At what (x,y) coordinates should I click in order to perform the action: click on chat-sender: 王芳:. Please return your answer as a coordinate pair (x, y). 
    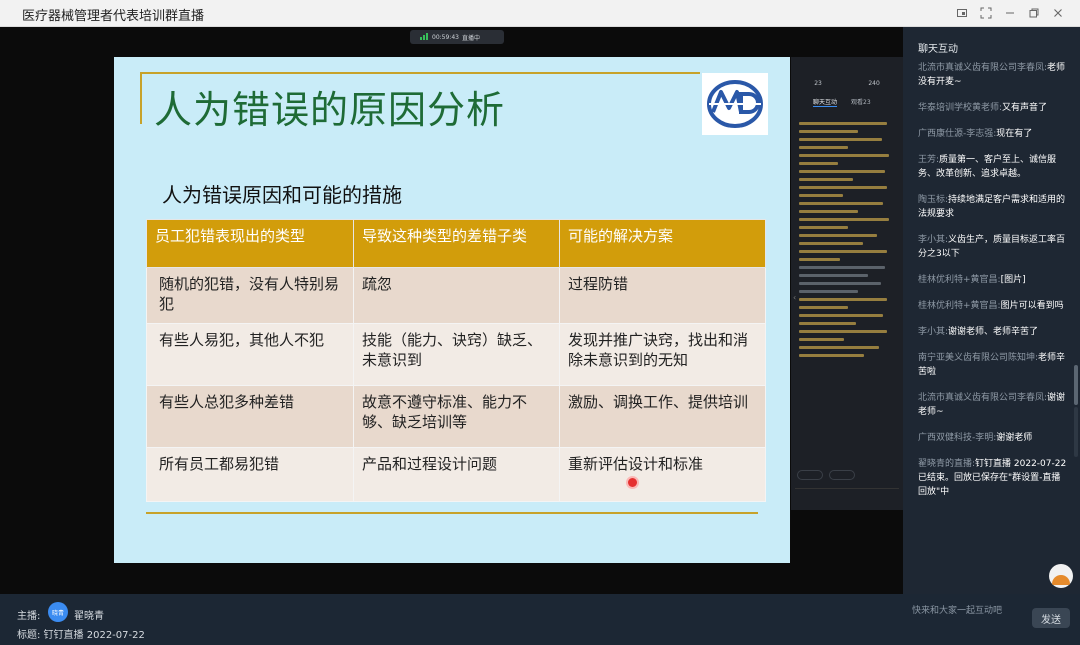
    Looking at the image, I should click on (929, 160).